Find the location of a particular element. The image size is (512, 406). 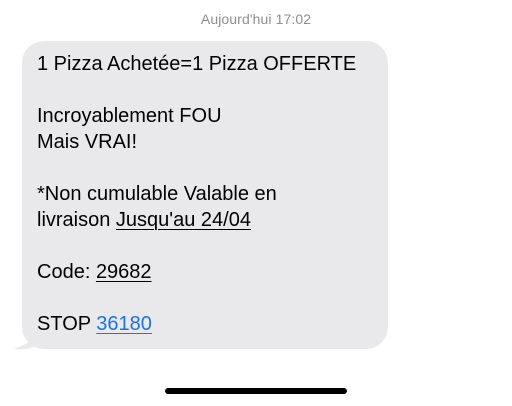

stop-label: STOP is located at coordinates (67, 324).